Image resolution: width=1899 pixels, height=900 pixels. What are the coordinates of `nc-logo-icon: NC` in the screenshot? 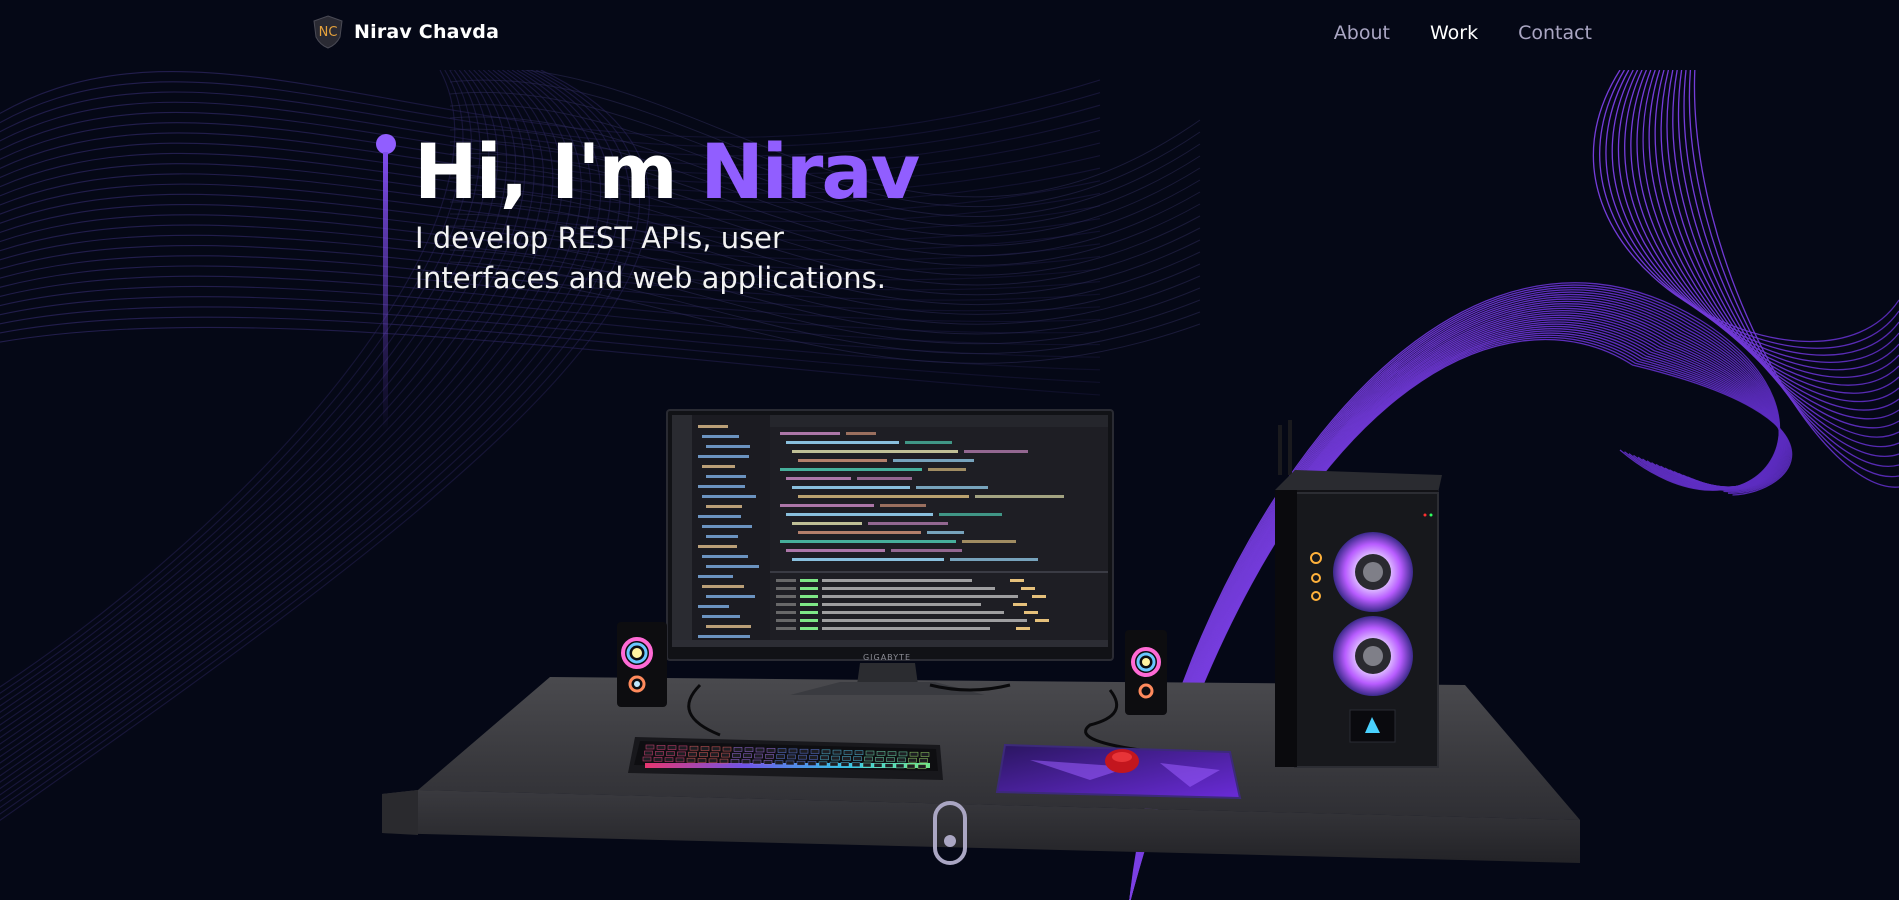 It's located at (328, 32).